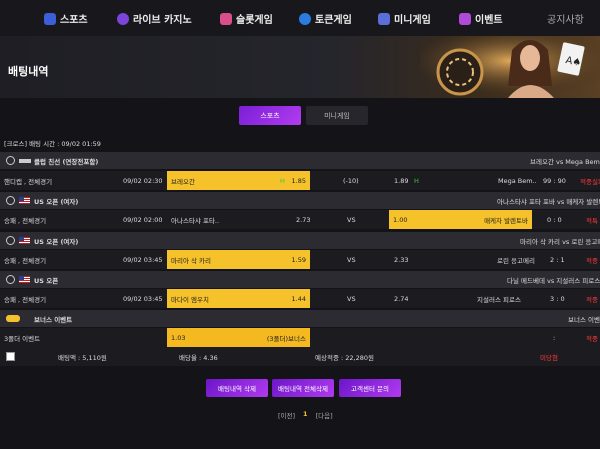 Image resolution: width=600 pixels, height=449 pixels. What do you see at coordinates (46, 280) in the screenshot?
I see `league-name: US 오픈` at bounding box center [46, 280].